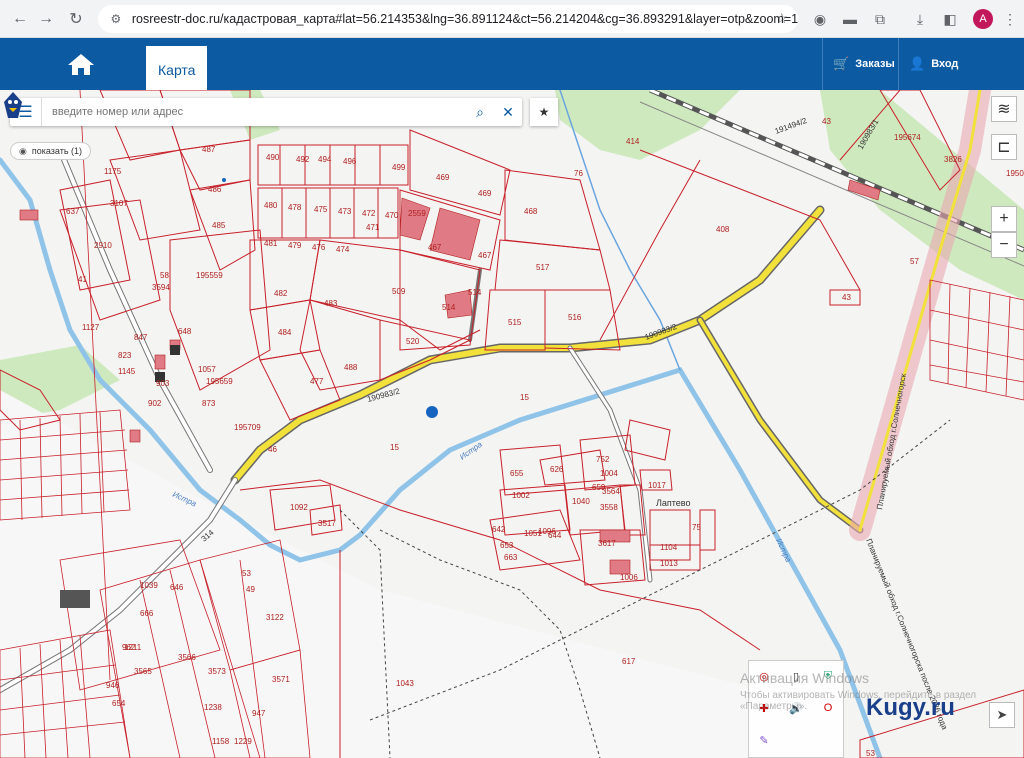  Describe the element at coordinates (259, 713) in the screenshot. I see `svg-text: 947` at that location.